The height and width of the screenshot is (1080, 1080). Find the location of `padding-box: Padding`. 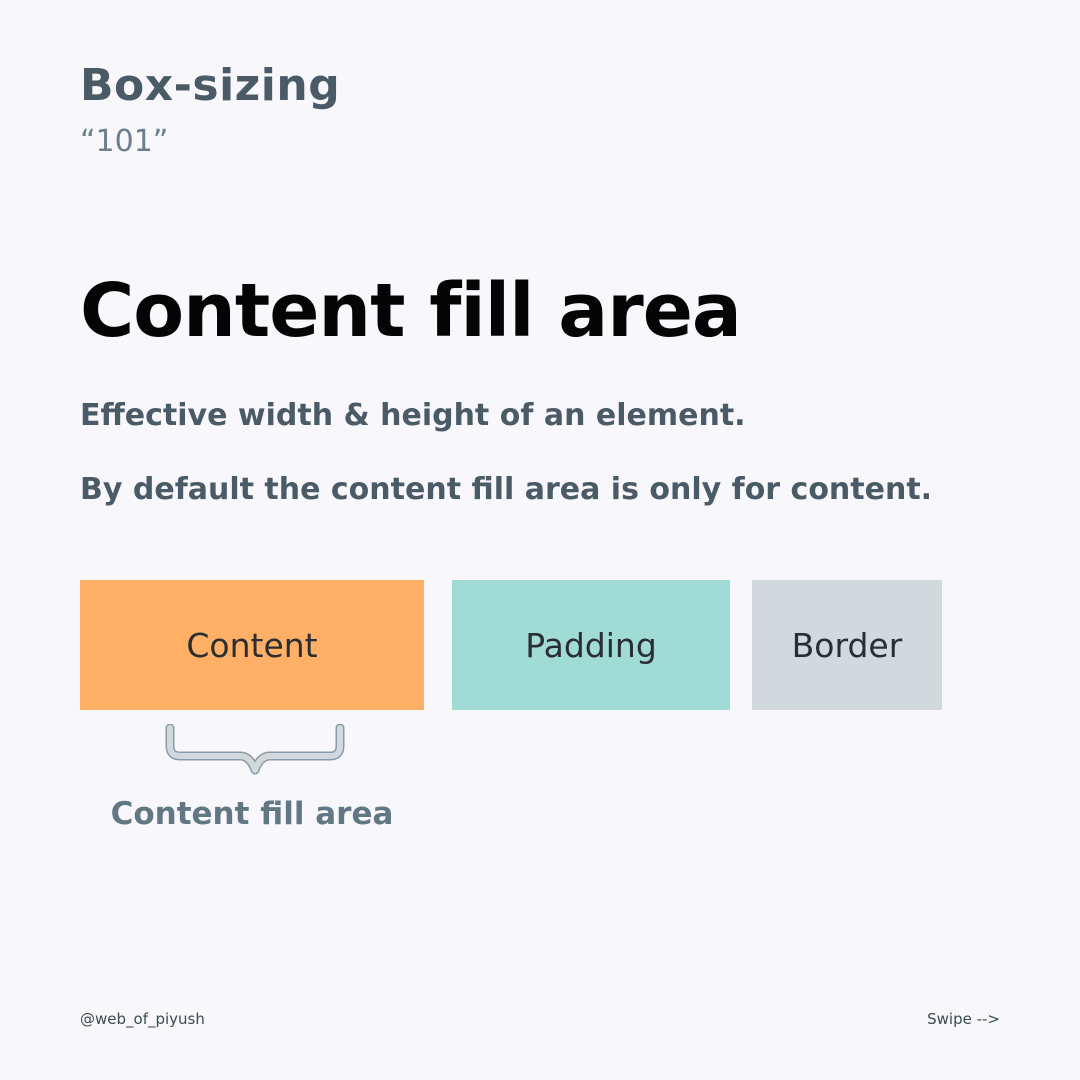

padding-box: Padding is located at coordinates (591, 645).